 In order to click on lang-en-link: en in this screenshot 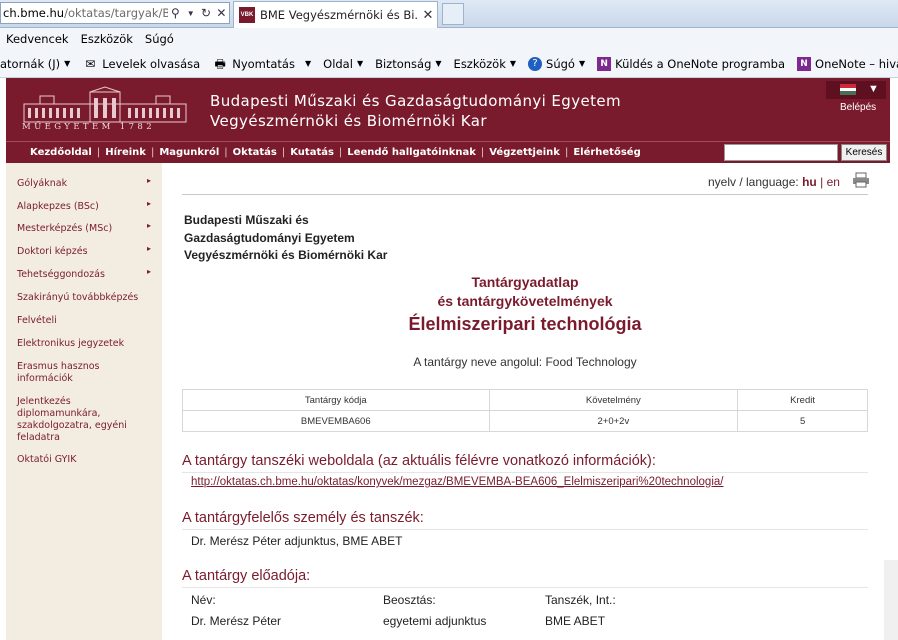, I will do `click(833, 182)`.